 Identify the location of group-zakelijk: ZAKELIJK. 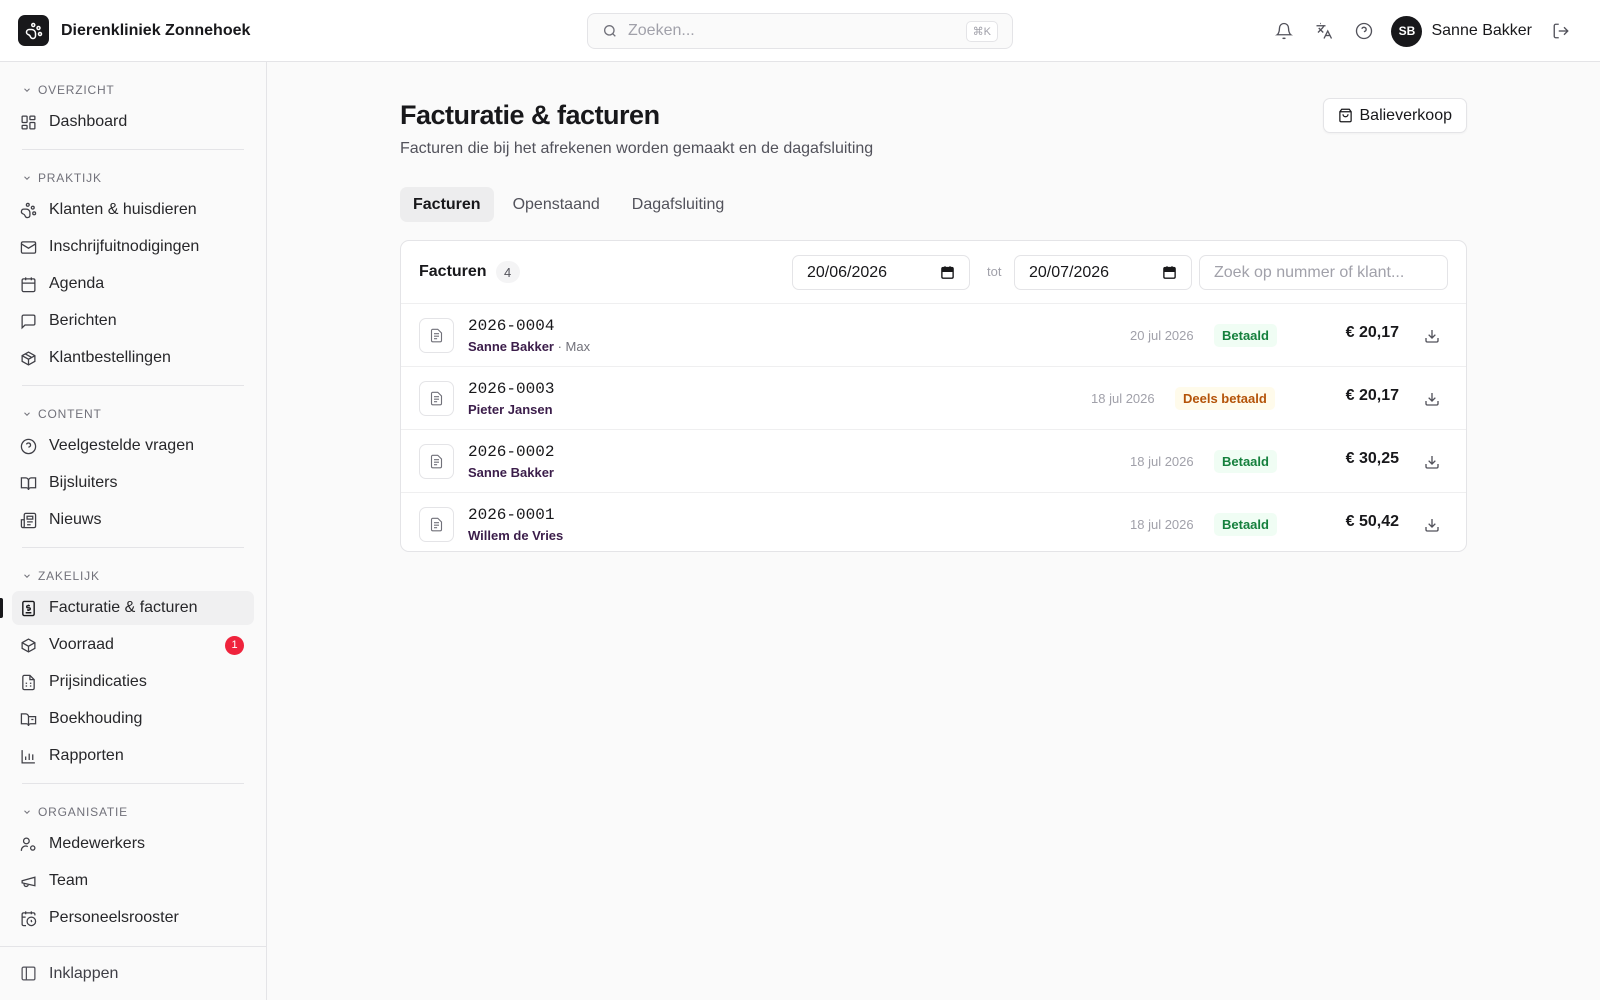
(133, 576).